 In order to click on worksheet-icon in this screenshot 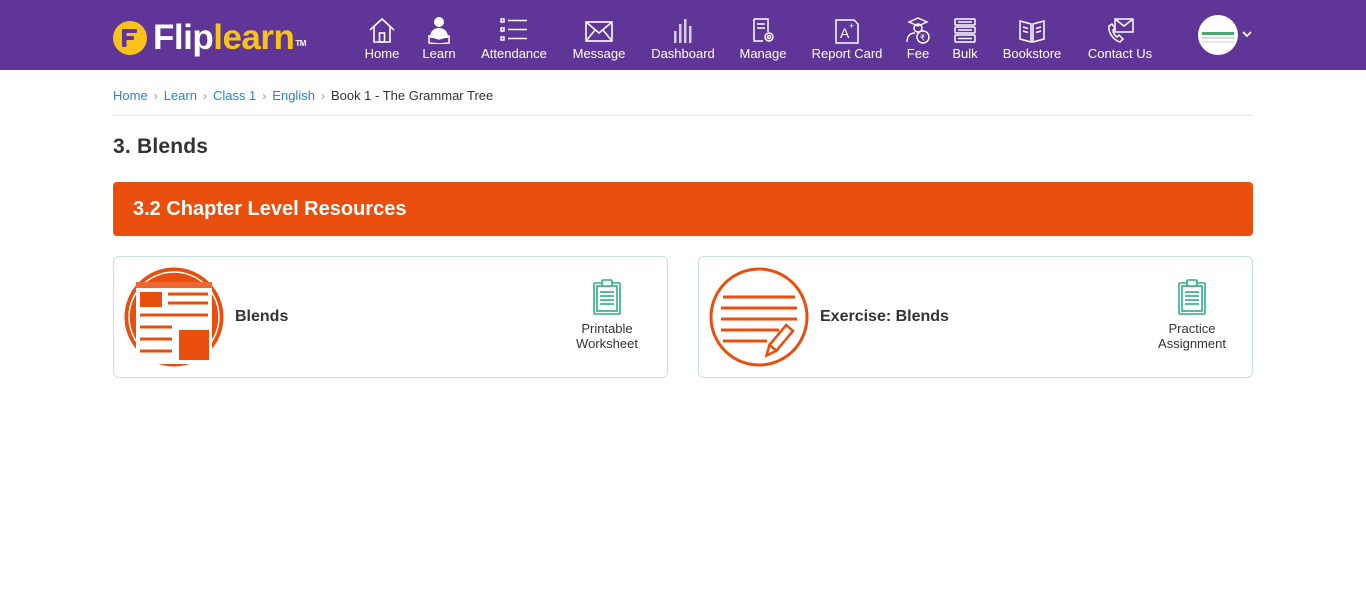, I will do `click(174, 317)`.